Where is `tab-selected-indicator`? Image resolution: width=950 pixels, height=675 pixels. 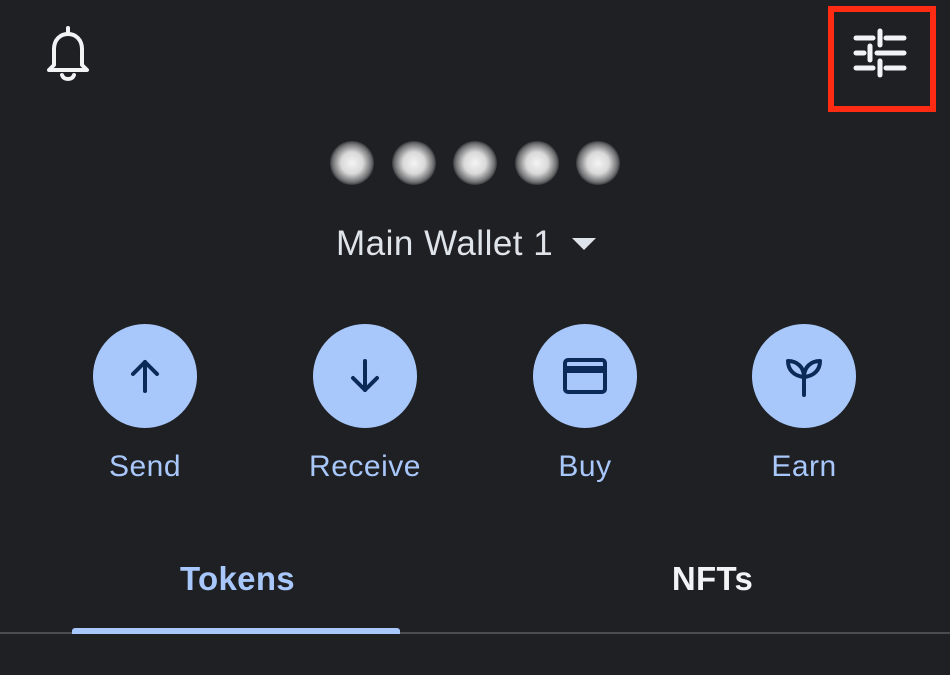 tab-selected-indicator is located at coordinates (236, 631).